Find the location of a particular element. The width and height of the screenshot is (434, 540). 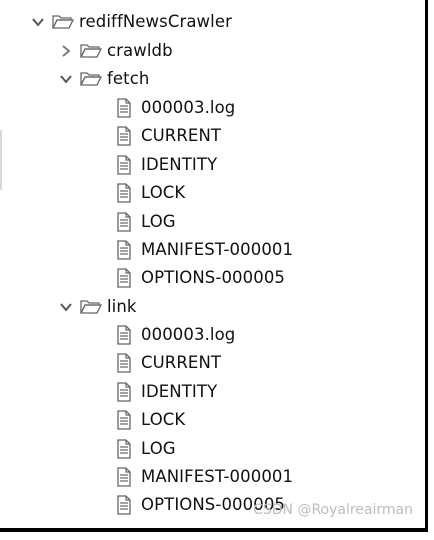

tree-node-crawldb: crawldb is located at coordinates (115, 51).